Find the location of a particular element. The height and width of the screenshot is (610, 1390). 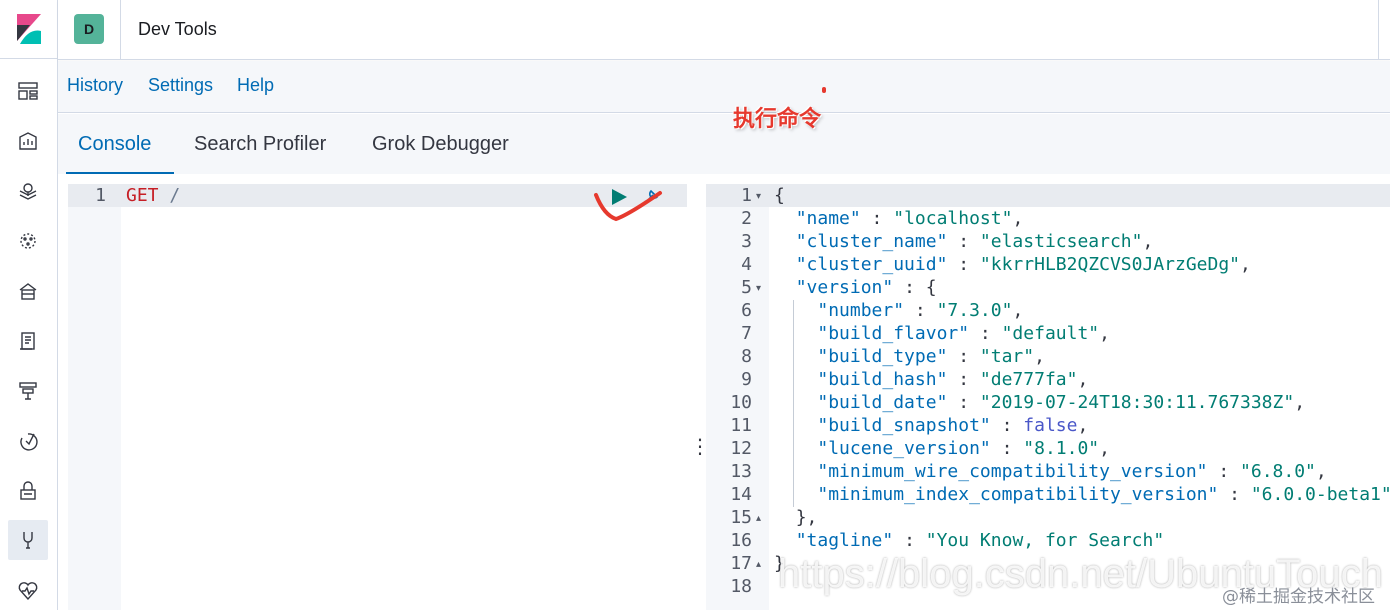

response-line: "build_flavor" : "default", is located at coordinates (963, 333).